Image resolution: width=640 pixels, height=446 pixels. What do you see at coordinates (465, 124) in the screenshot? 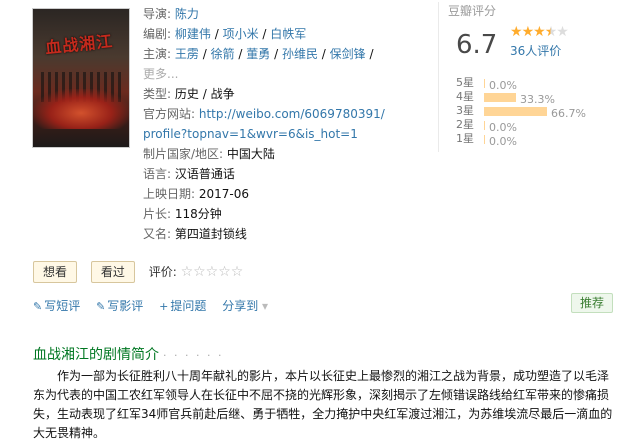
I see `rating-bar-label: 2星` at bounding box center [465, 124].